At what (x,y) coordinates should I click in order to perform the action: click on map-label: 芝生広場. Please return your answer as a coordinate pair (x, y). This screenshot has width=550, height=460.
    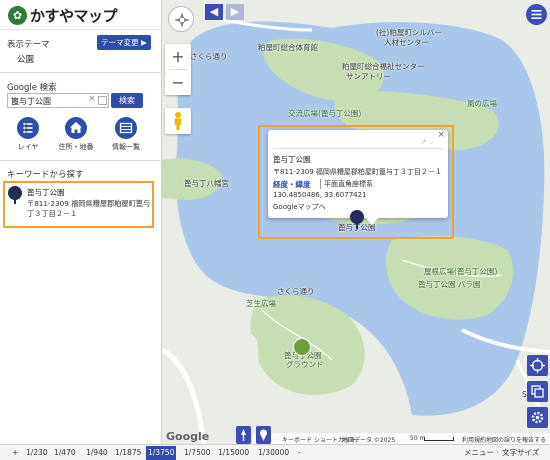
    Looking at the image, I should click on (261, 303).